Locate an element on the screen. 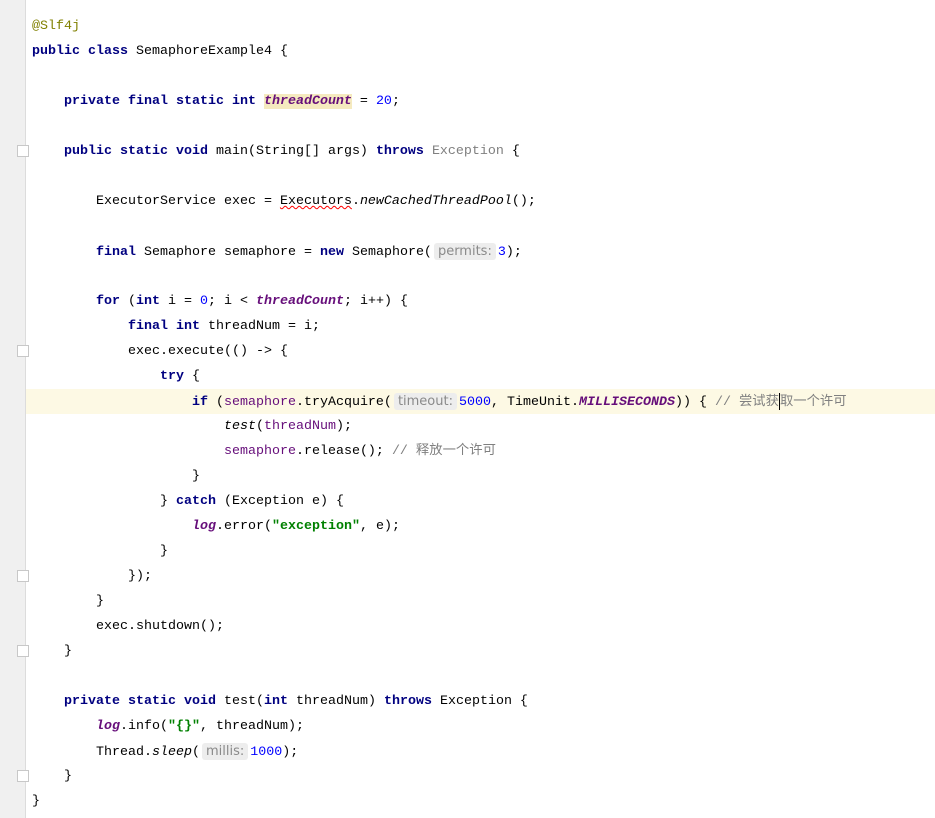  code-token: @Slf4j is located at coordinates (56, 26).